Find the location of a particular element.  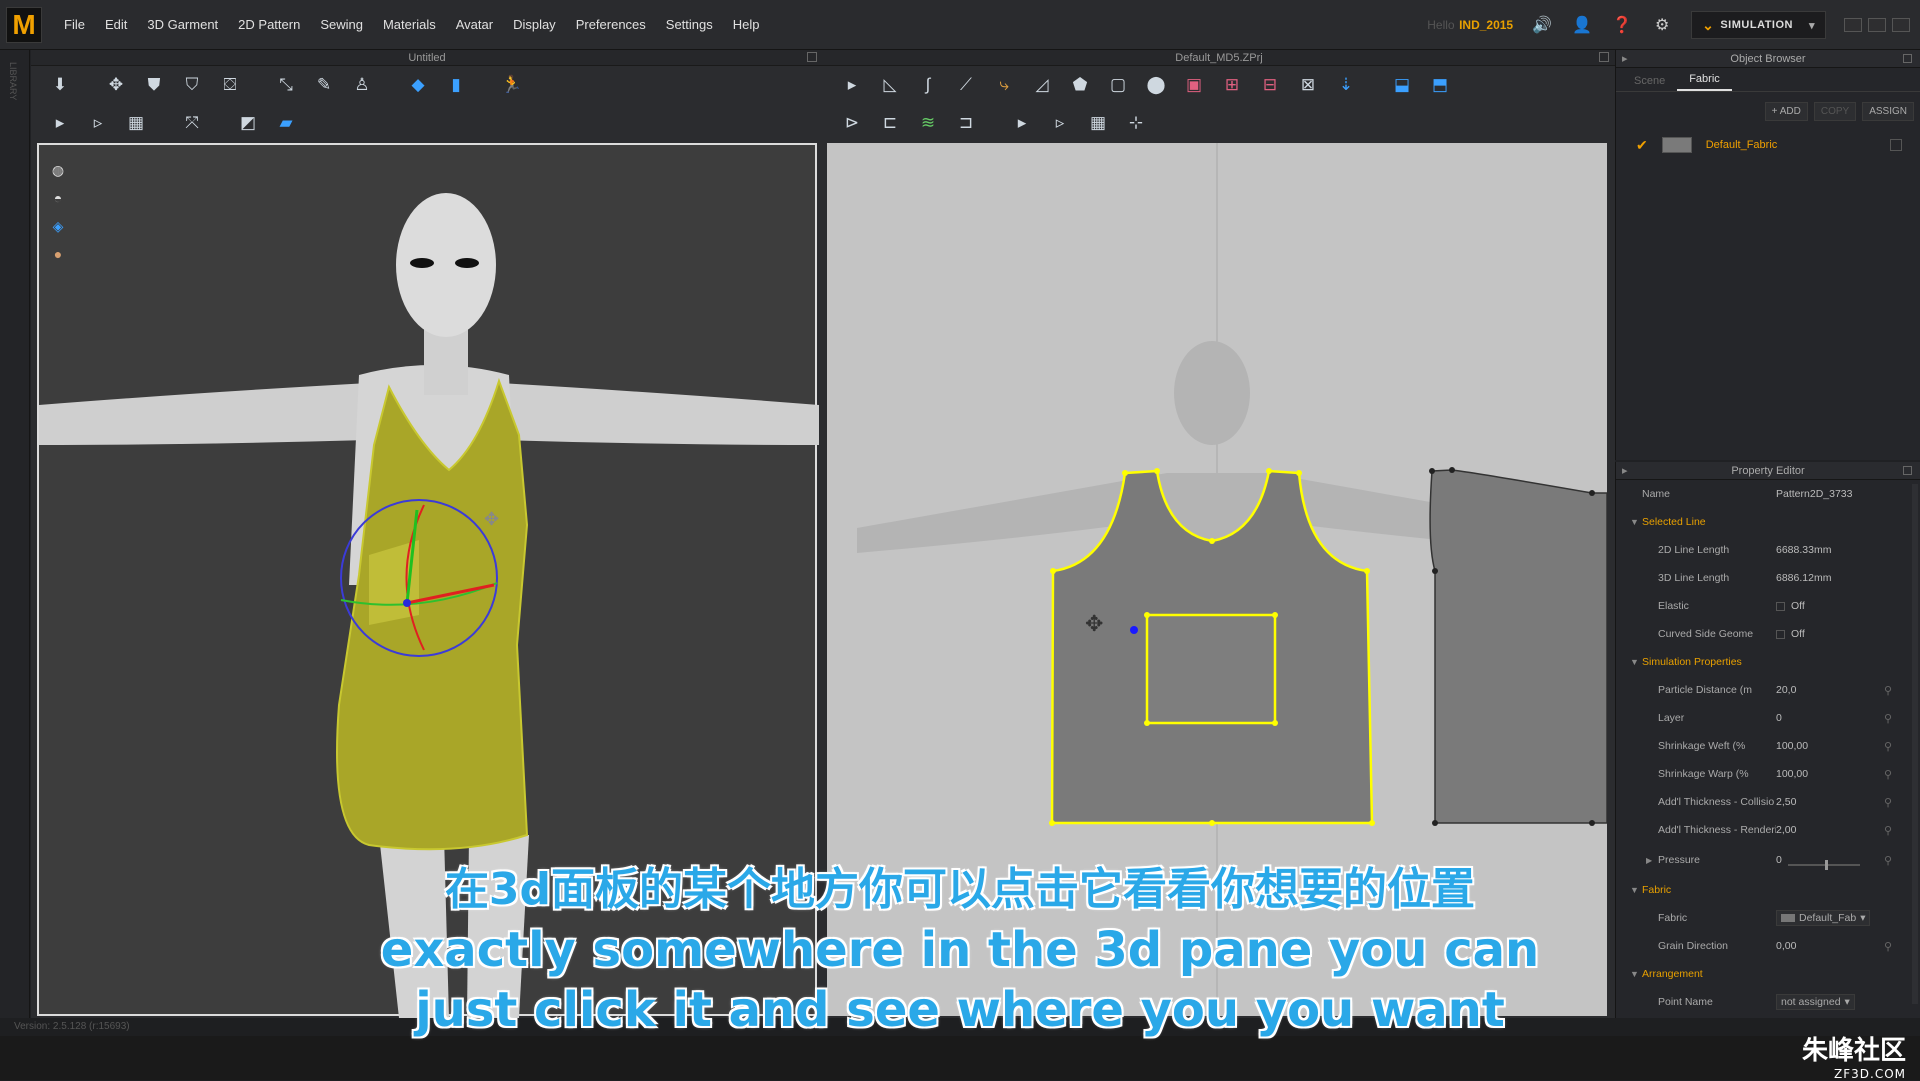

free-sewing-icon: ⊏ is located at coordinates (890, 123).